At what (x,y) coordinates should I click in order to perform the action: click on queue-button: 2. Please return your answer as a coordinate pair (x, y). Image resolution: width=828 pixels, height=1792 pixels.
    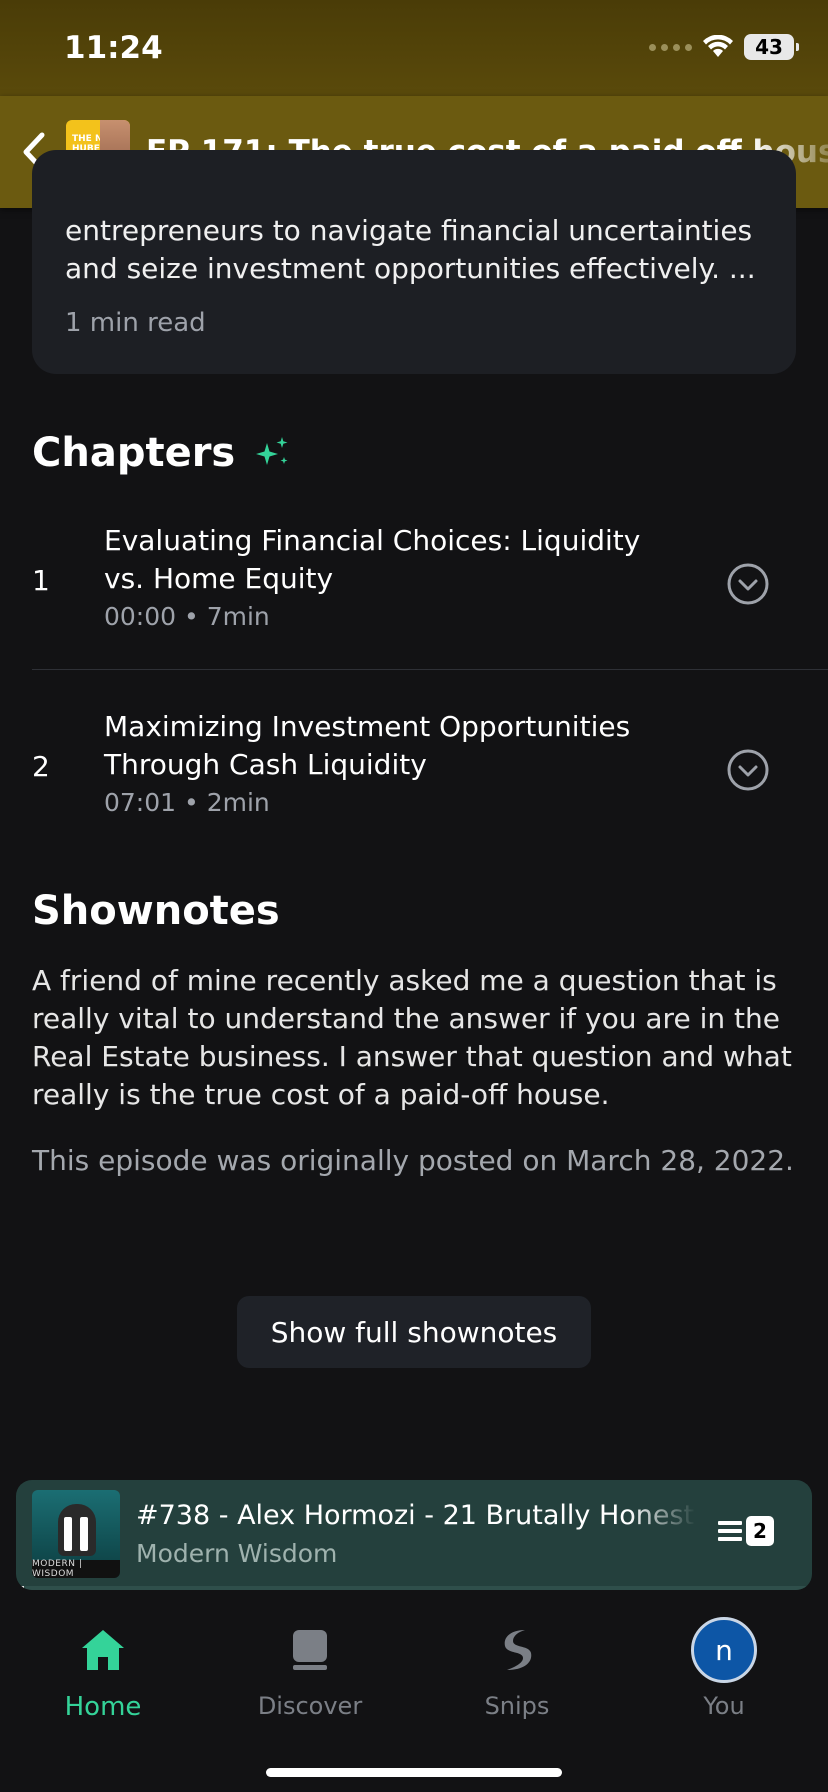
    Looking at the image, I should click on (746, 1531).